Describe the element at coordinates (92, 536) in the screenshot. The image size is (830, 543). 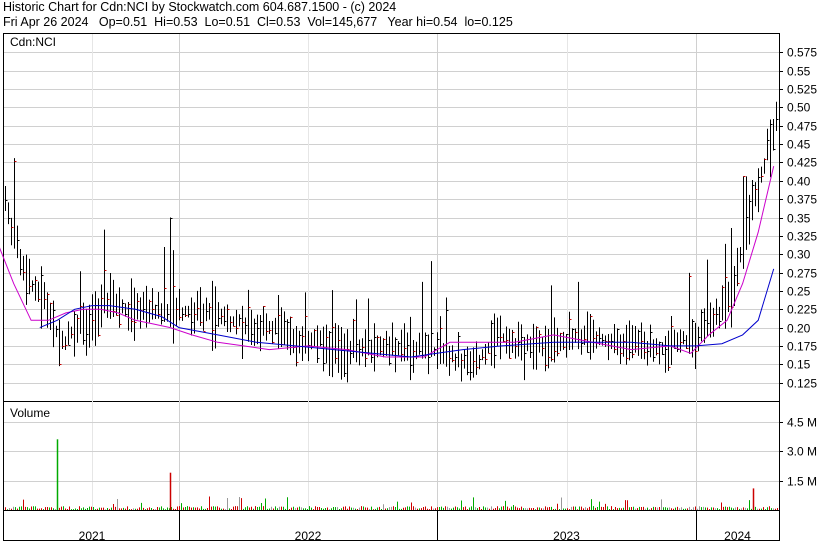
I see `year-label: 2021` at that location.